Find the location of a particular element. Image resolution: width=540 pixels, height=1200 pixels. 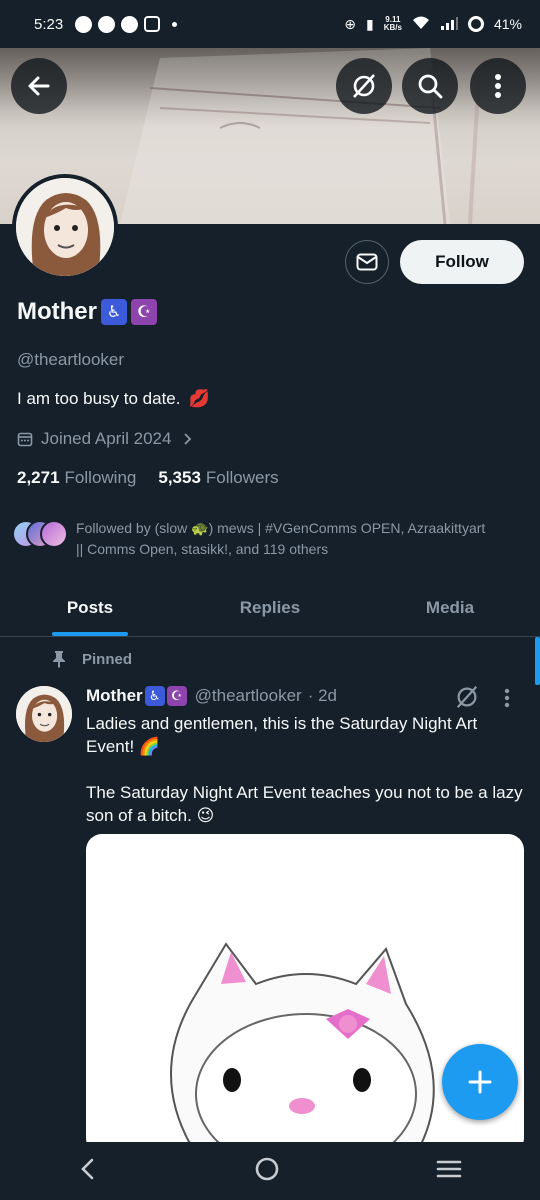

compose-button is located at coordinates (480, 1082).